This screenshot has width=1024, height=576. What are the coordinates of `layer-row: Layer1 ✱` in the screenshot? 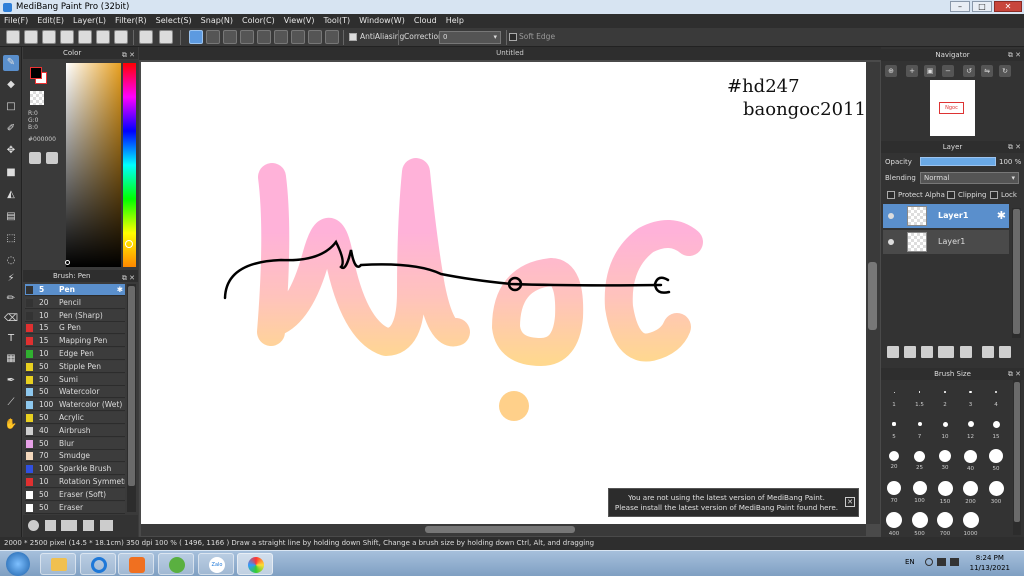 It's located at (946, 216).